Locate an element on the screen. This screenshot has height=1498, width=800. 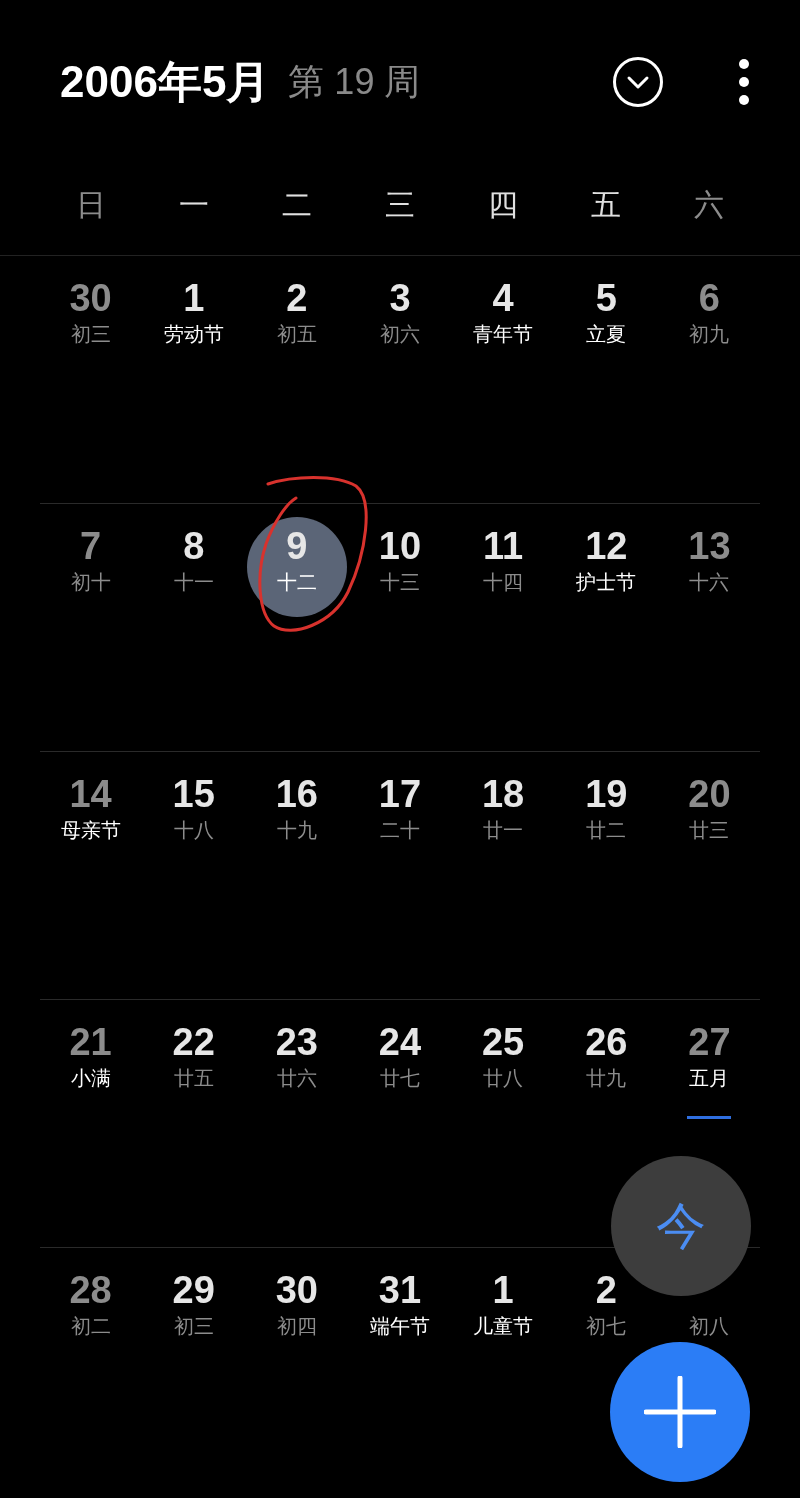
day-cell: 30 初三 is located at coordinates (90, 312).